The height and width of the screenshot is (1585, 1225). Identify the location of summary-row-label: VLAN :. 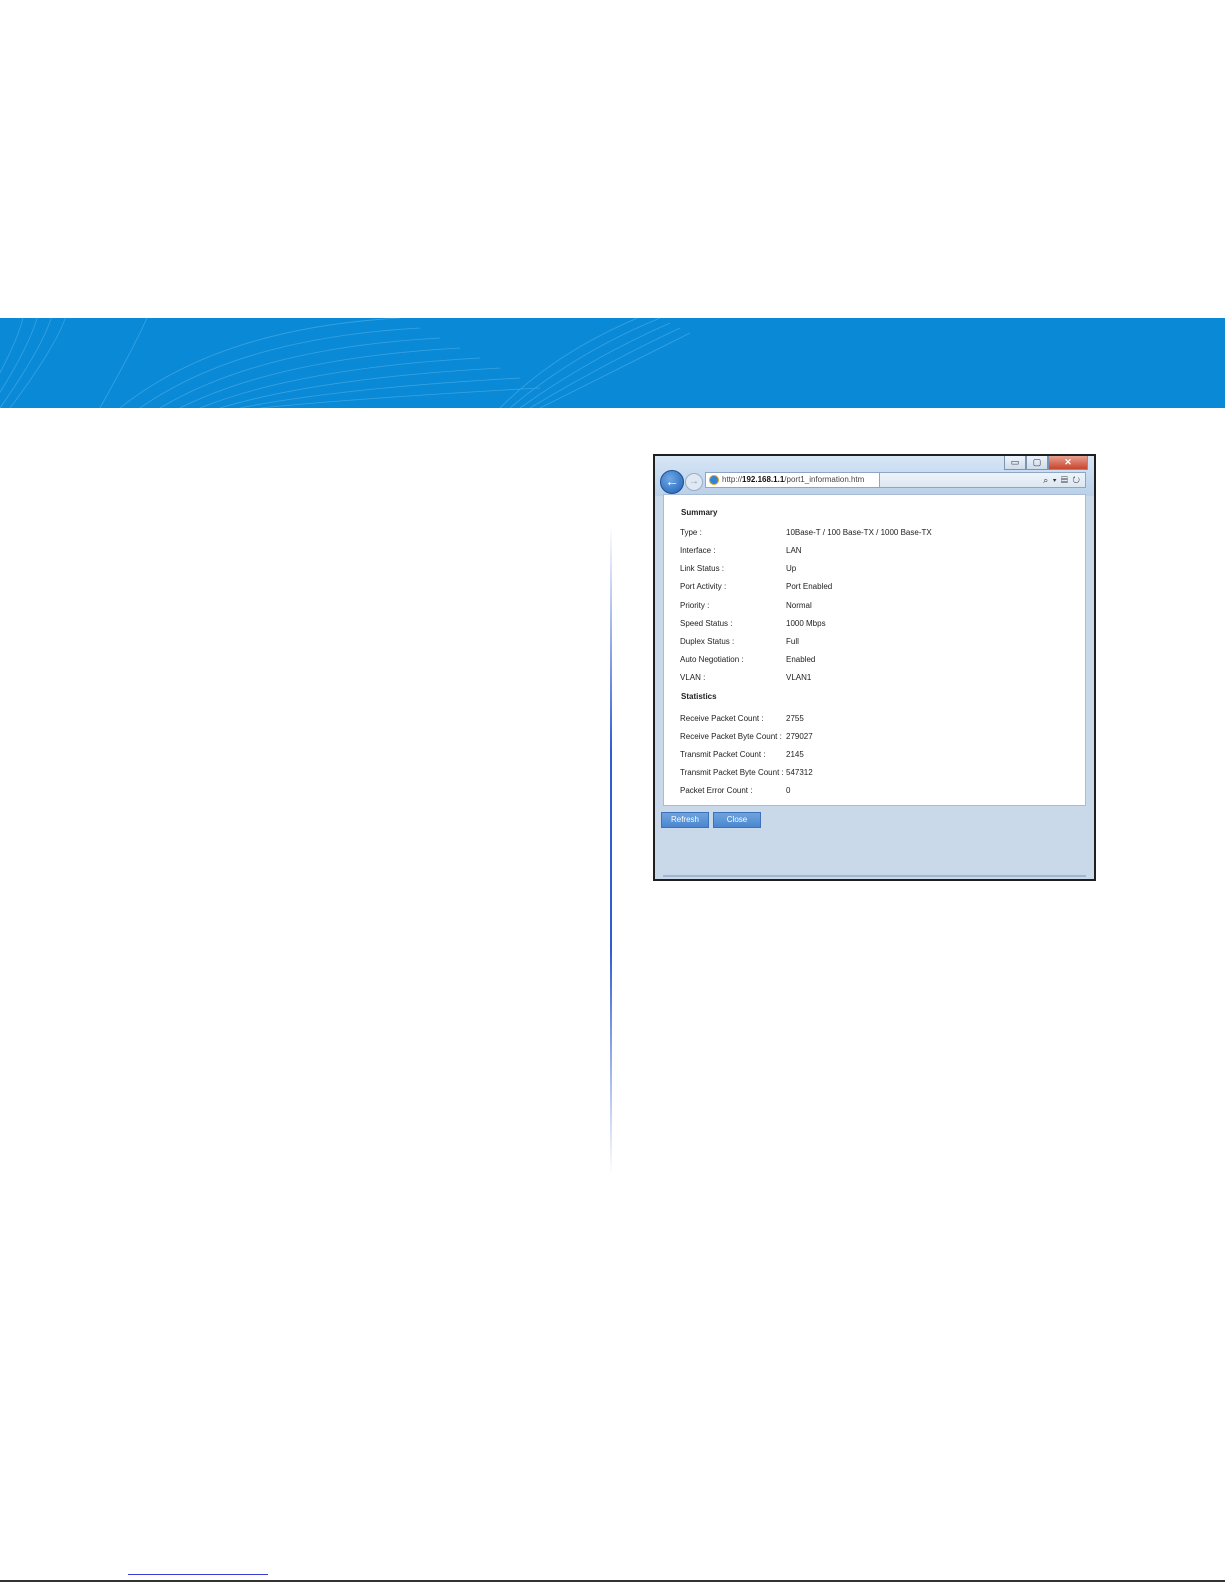
(693, 677).